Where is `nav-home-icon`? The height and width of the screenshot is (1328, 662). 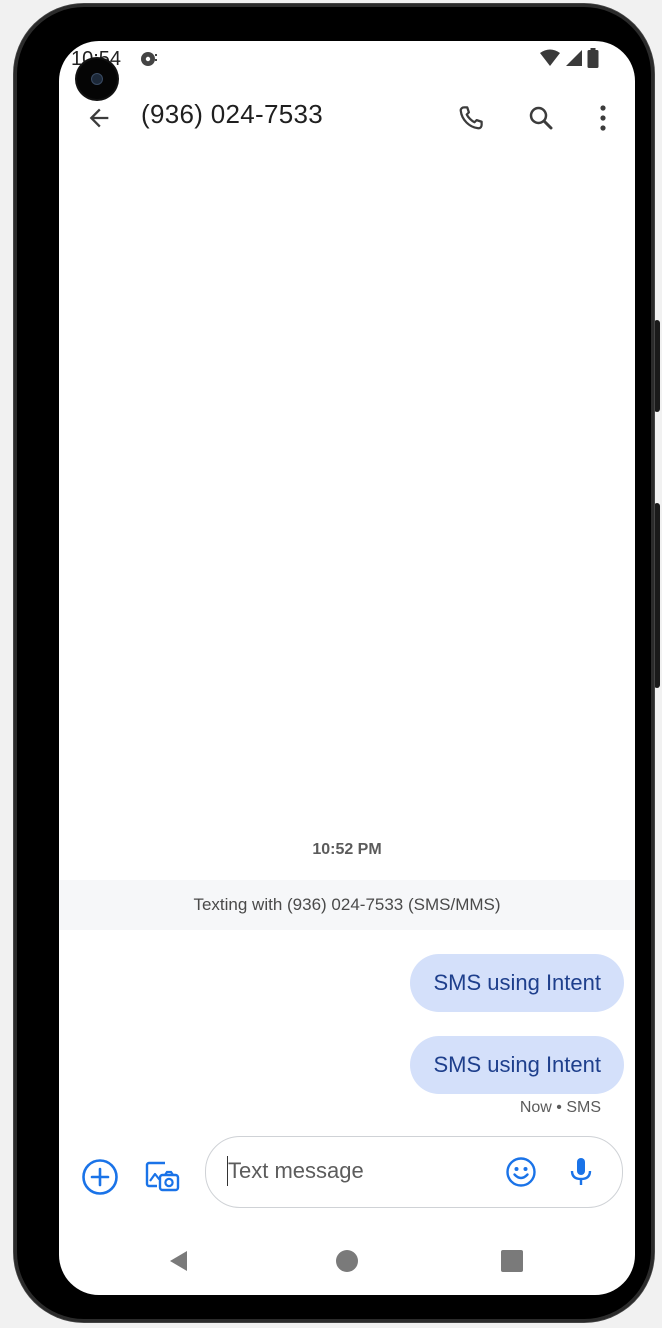
nav-home-icon is located at coordinates (347, 1261).